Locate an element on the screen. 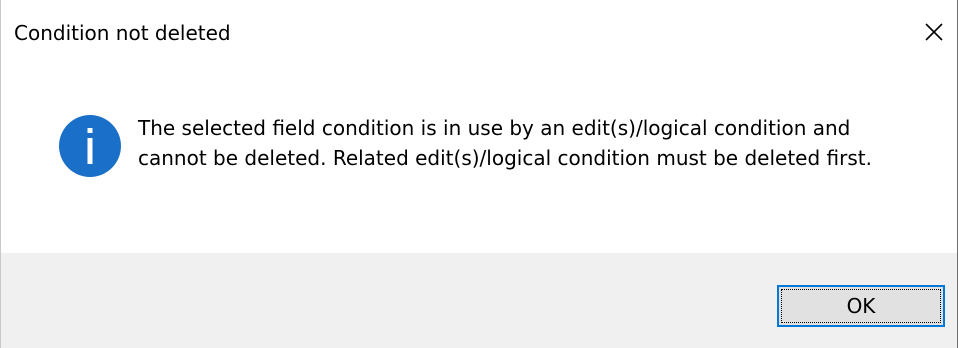 This screenshot has height=348, width=958. dialog-title: Condition not deleted is located at coordinates (122, 33).